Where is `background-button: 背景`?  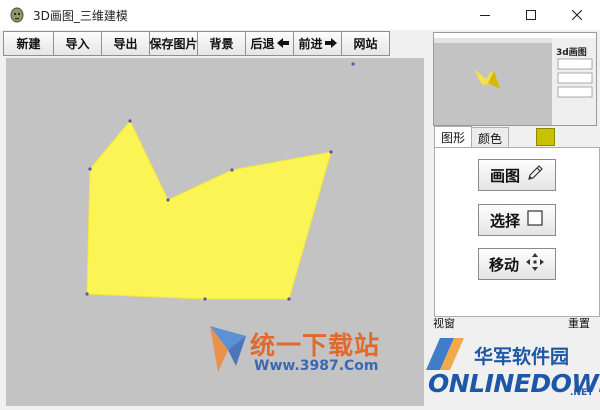
background-button: 背景 is located at coordinates (221, 43).